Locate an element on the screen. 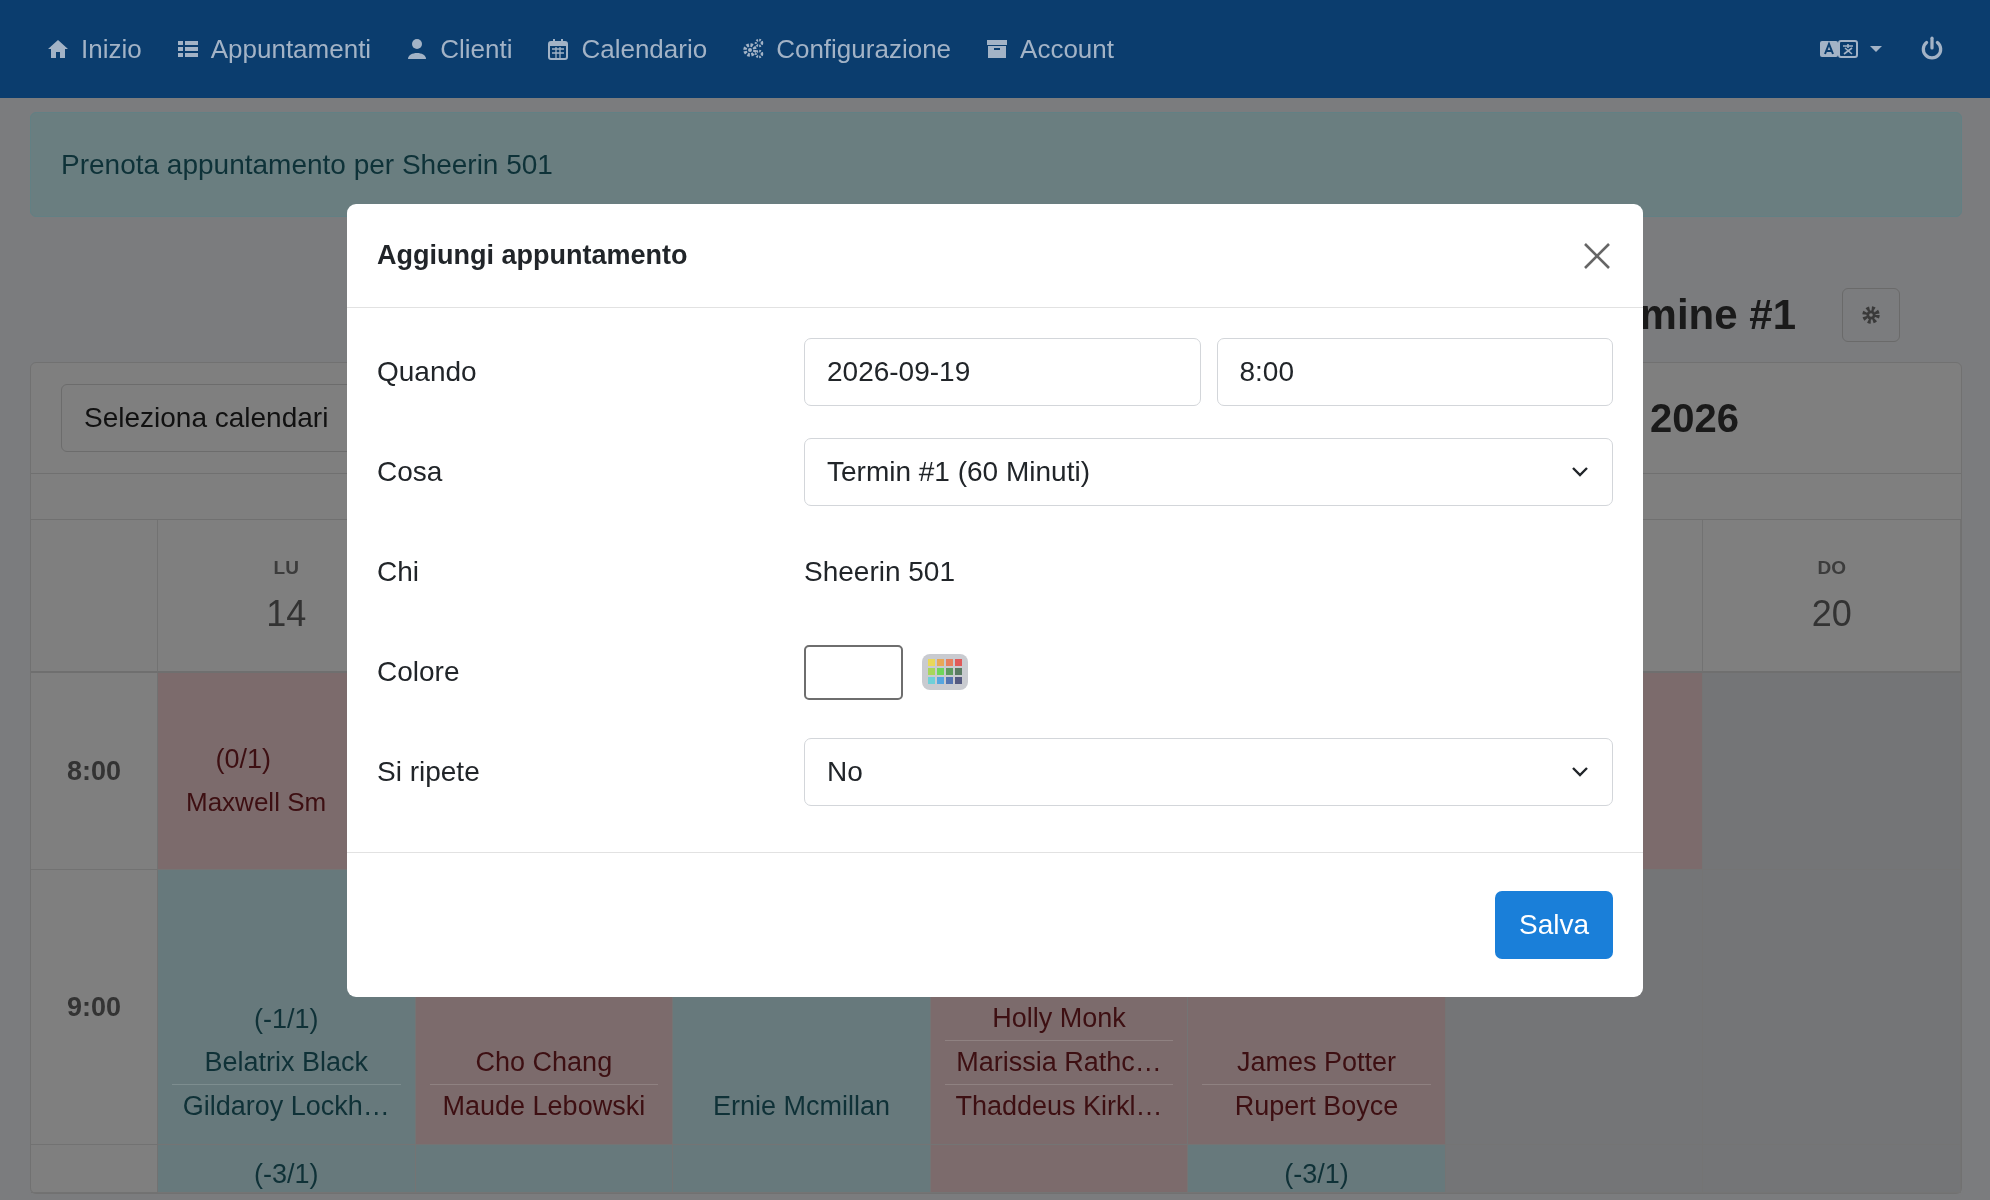 This screenshot has height=1200, width=1990. caret-icon is located at coordinates (1876, 49).